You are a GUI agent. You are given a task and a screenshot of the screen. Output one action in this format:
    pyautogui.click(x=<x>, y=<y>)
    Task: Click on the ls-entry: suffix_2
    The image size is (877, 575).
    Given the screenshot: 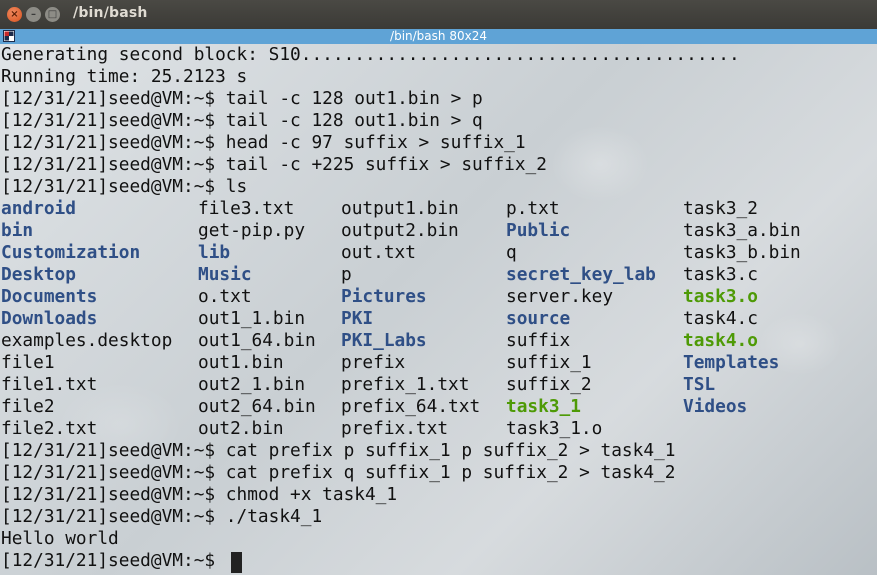 What is the action you would take?
    pyautogui.click(x=549, y=384)
    